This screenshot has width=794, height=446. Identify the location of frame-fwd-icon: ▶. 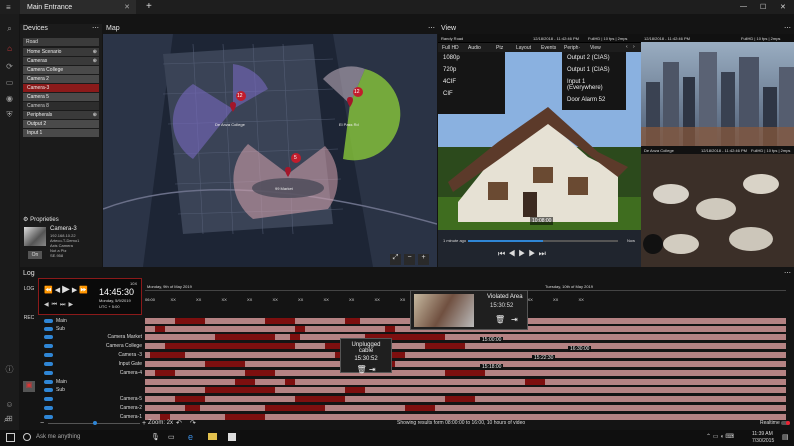
(72, 305).